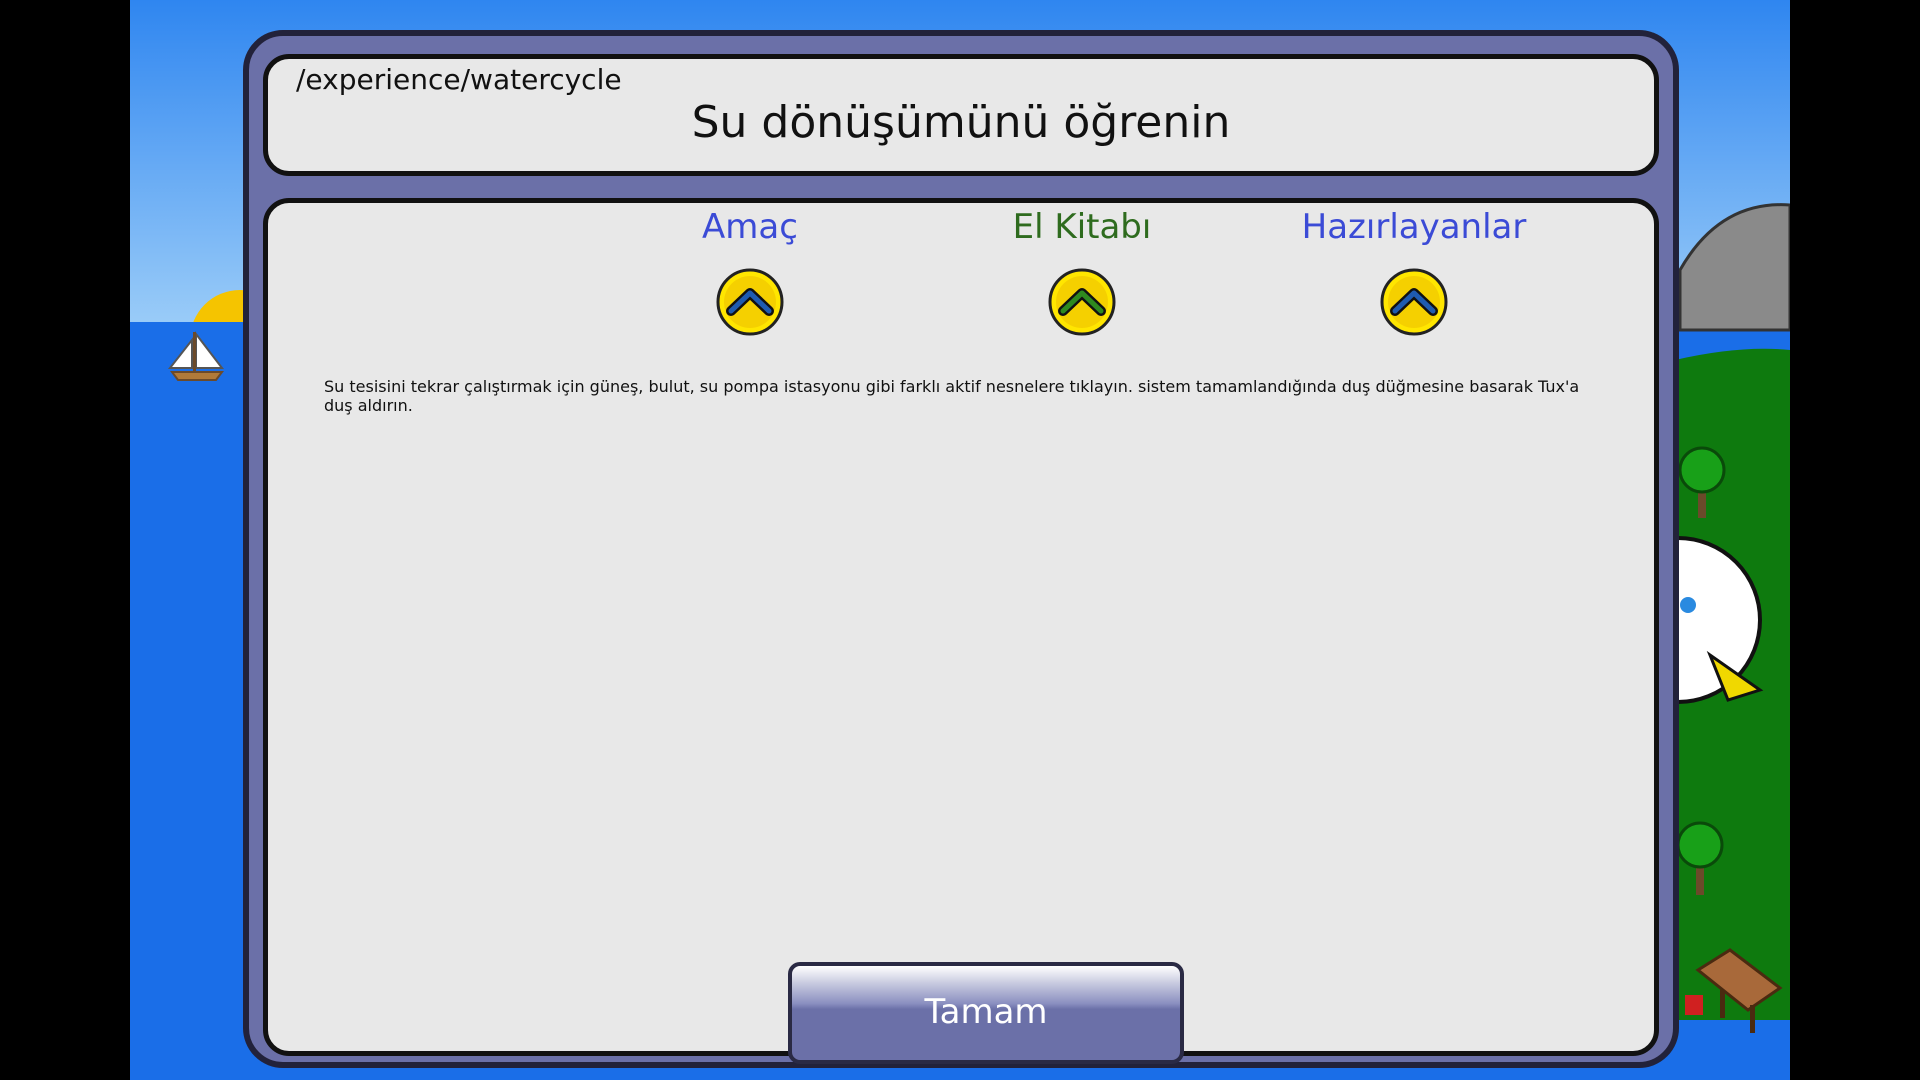 Image resolution: width=1920 pixels, height=1080 pixels. I want to click on tab-manual-label: El Kitabı, so click(1082, 227).